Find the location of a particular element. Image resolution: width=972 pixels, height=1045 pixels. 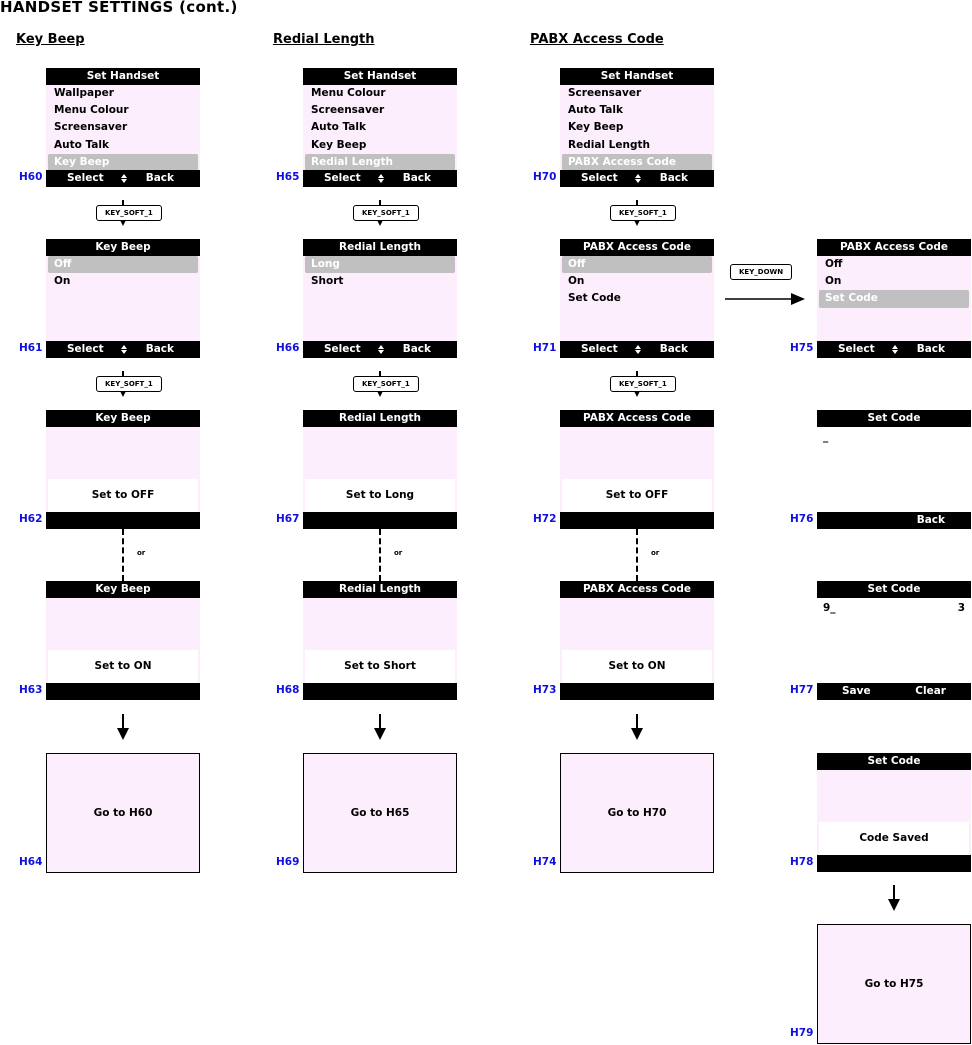

code-entry-area: _ is located at coordinates (894, 469).